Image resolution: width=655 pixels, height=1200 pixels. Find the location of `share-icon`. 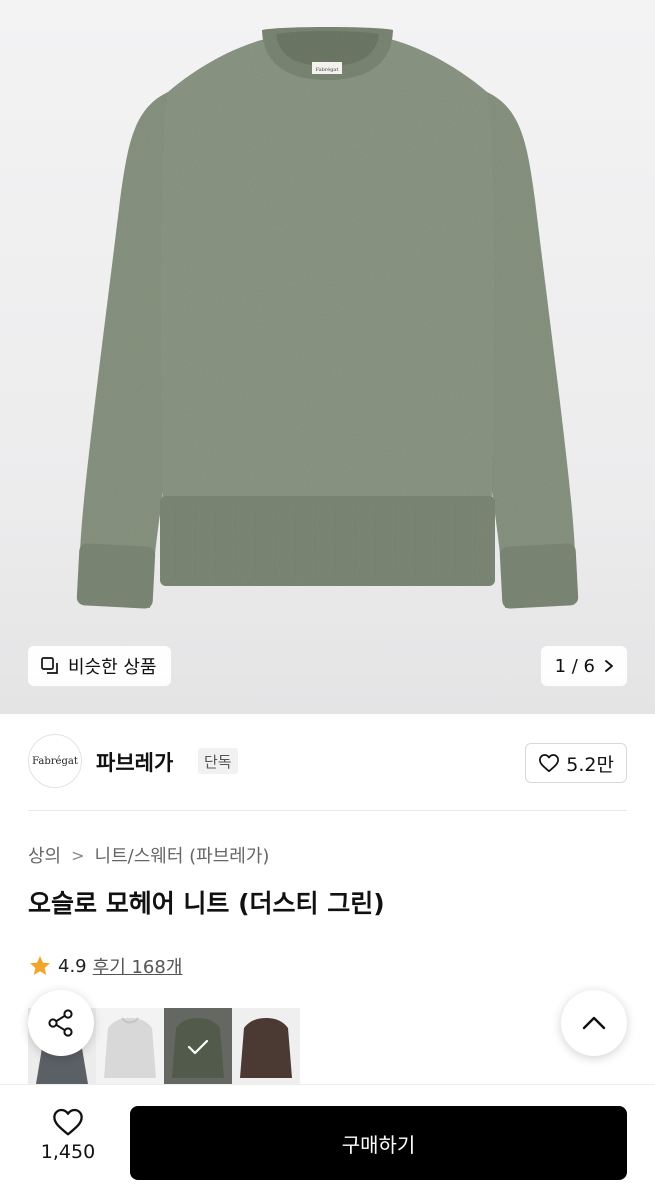

share-icon is located at coordinates (60, 1023).